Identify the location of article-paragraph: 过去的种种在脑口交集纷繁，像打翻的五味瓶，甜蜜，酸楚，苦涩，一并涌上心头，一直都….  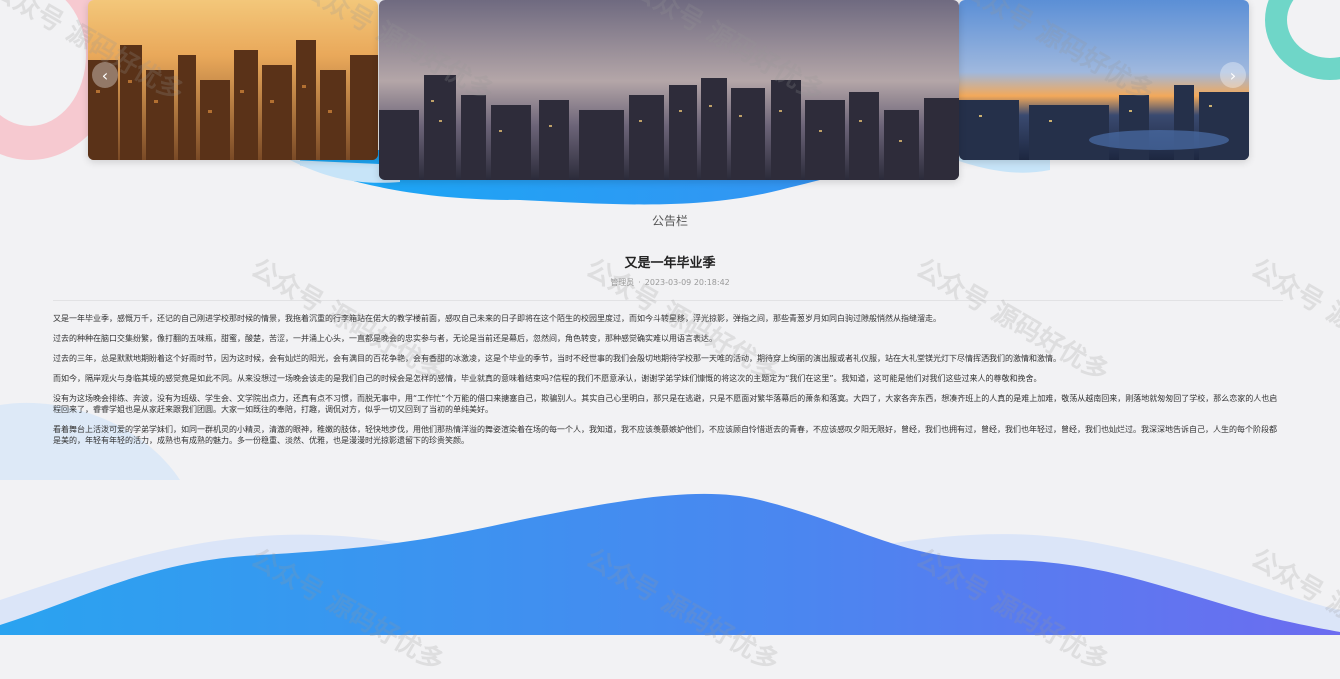
(385, 338).